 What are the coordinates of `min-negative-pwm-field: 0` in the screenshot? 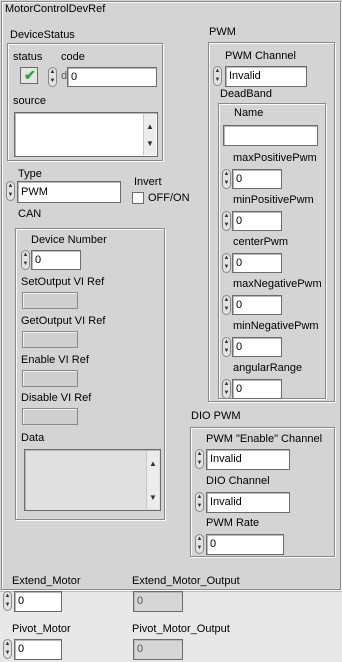 It's located at (257, 347).